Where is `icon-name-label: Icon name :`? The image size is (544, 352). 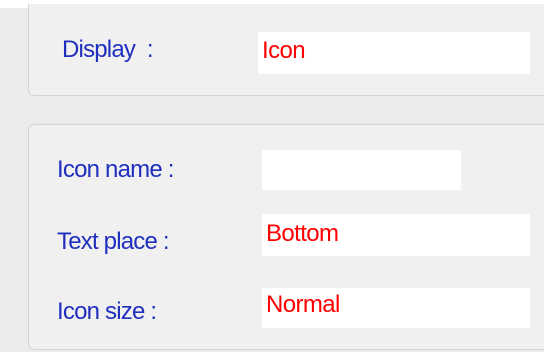
icon-name-label: Icon name : is located at coordinates (115, 169).